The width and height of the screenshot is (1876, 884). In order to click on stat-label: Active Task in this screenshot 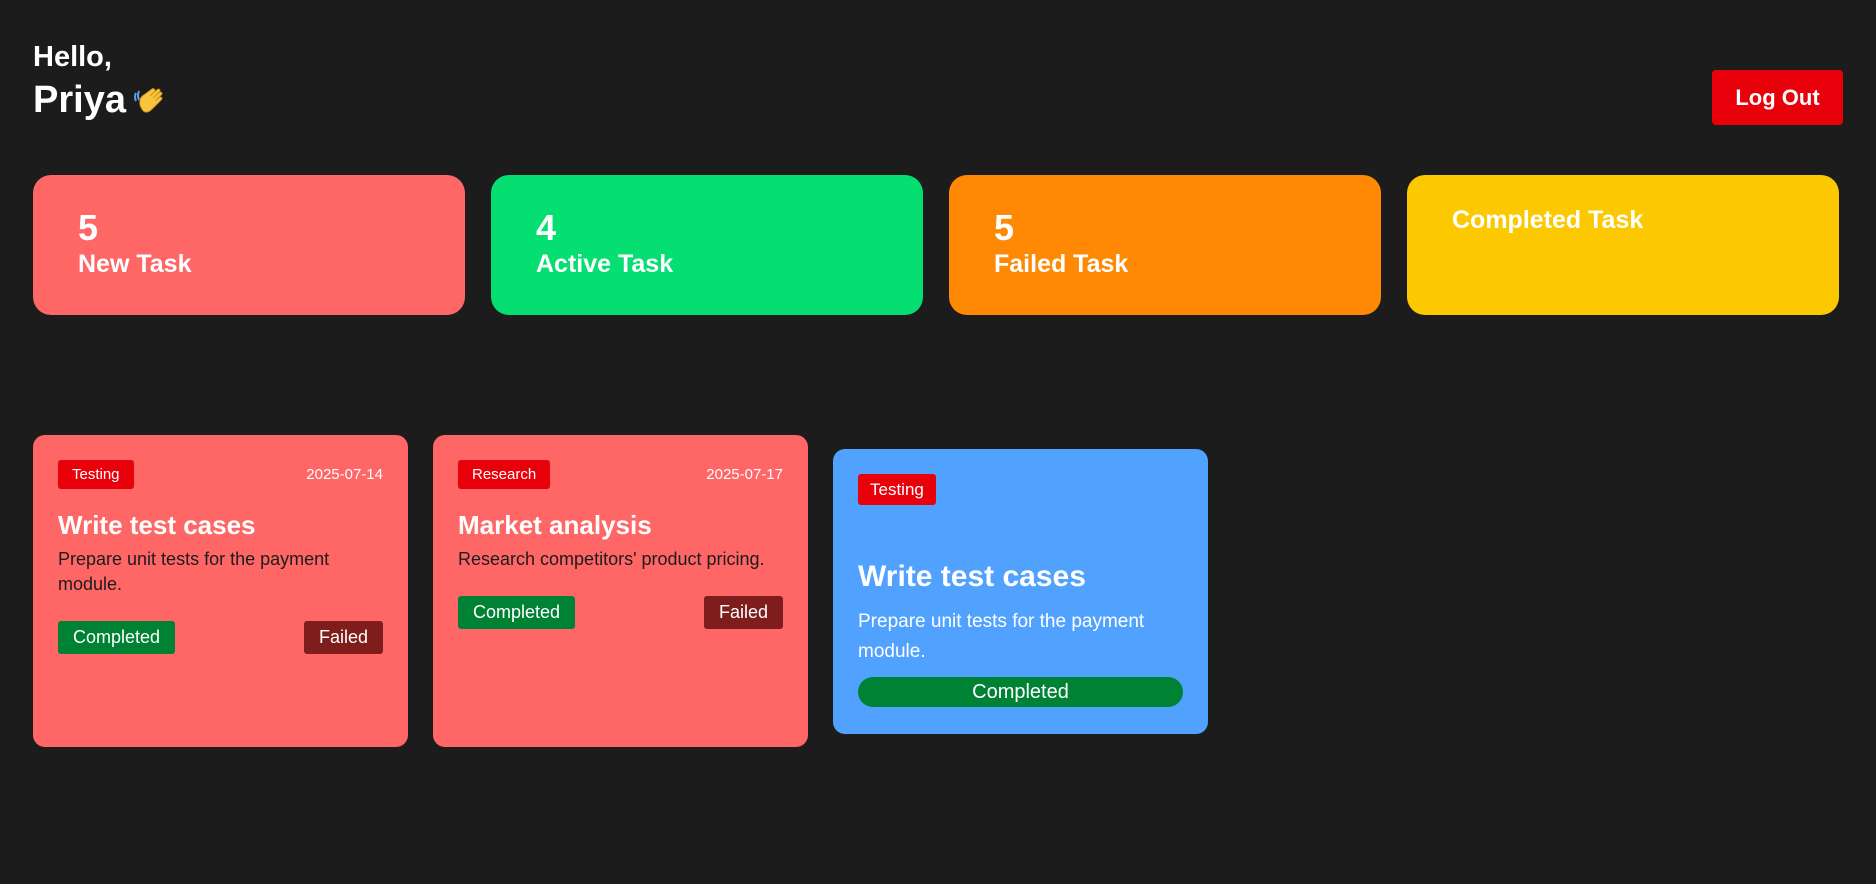, I will do `click(605, 264)`.